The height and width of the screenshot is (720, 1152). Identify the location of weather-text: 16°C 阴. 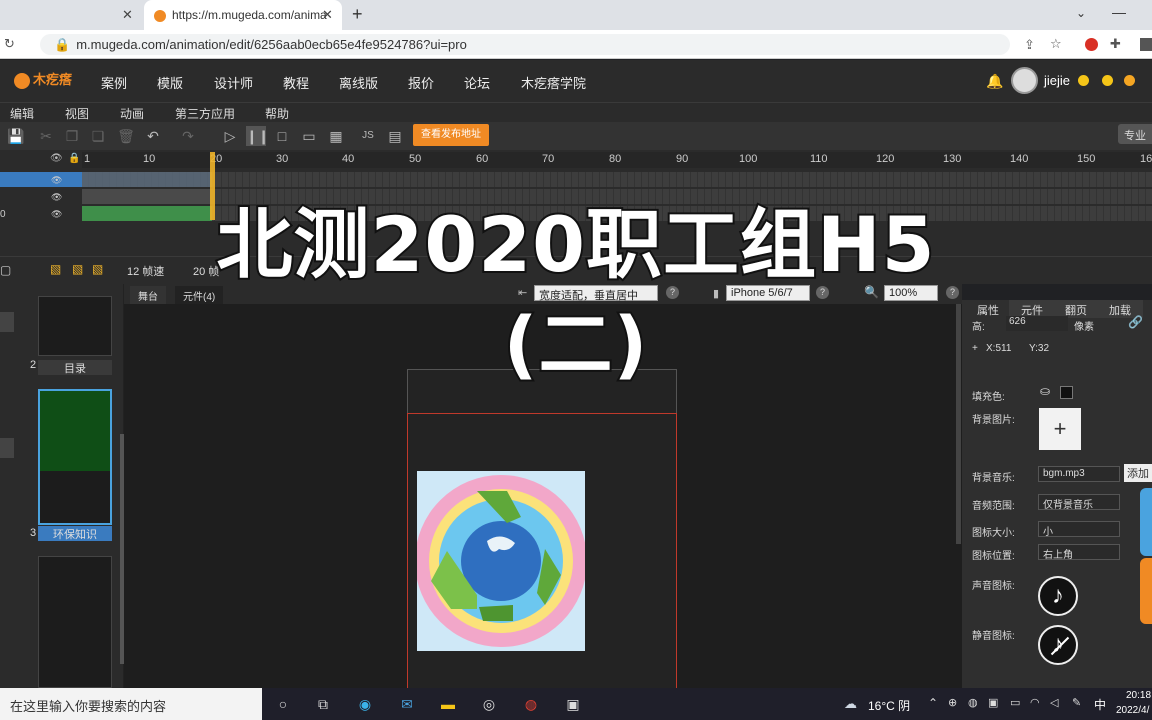
(889, 705).